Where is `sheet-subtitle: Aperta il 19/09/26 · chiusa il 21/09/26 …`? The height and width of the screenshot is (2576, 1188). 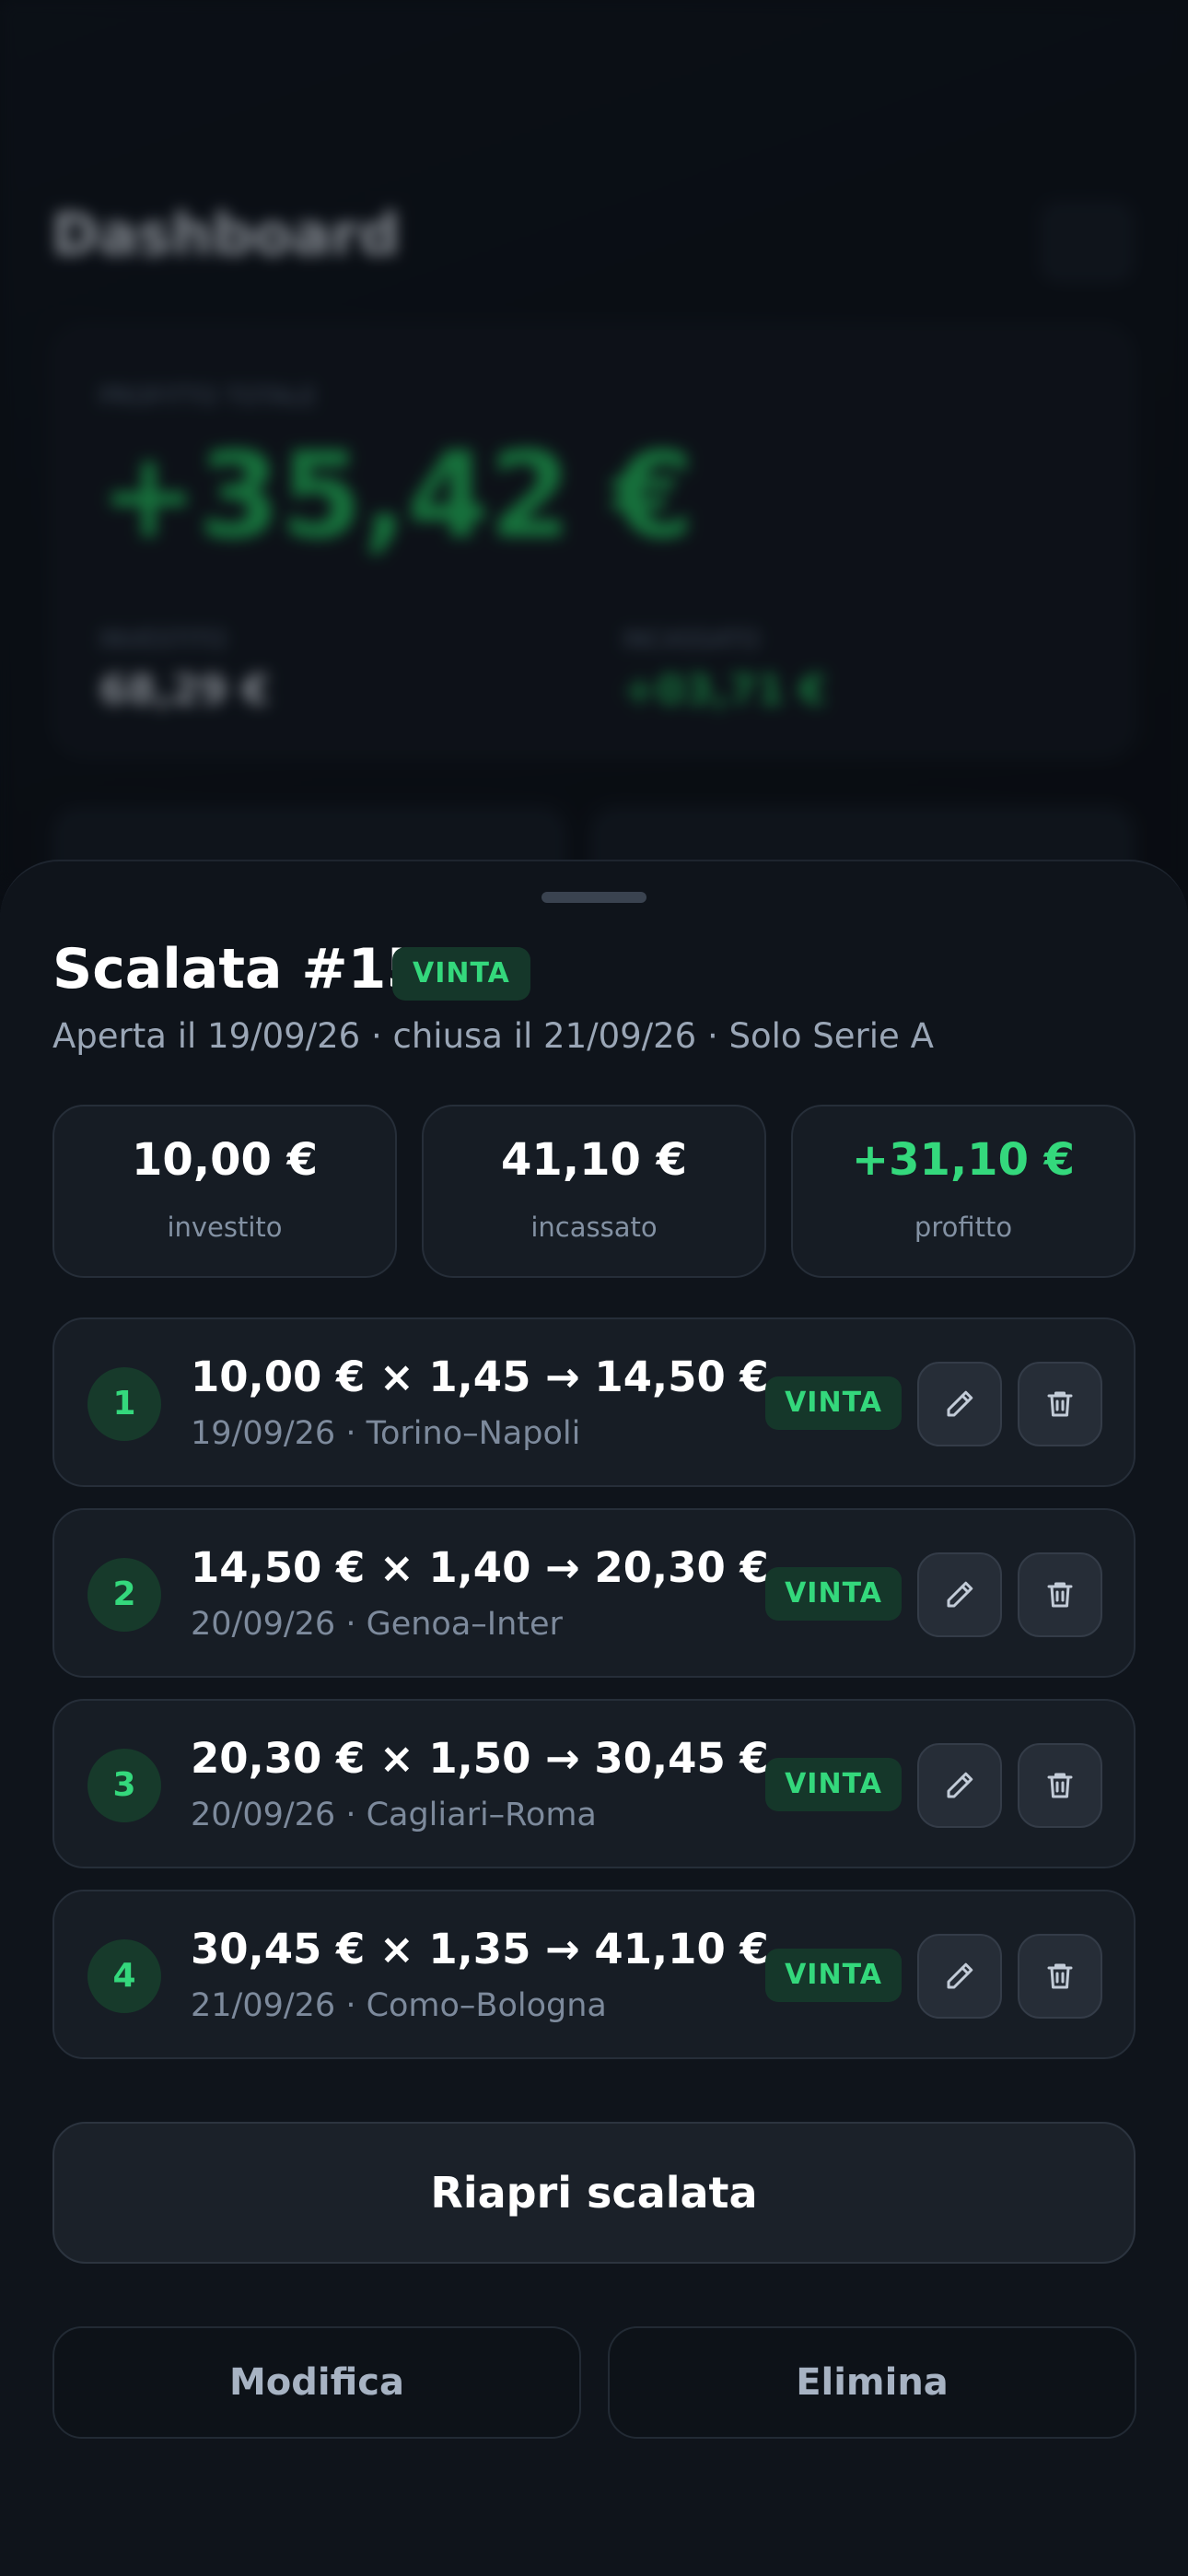
sheet-subtitle: Aperta il 19/09/26 · chiusa il 21/09/26 … is located at coordinates (493, 1036).